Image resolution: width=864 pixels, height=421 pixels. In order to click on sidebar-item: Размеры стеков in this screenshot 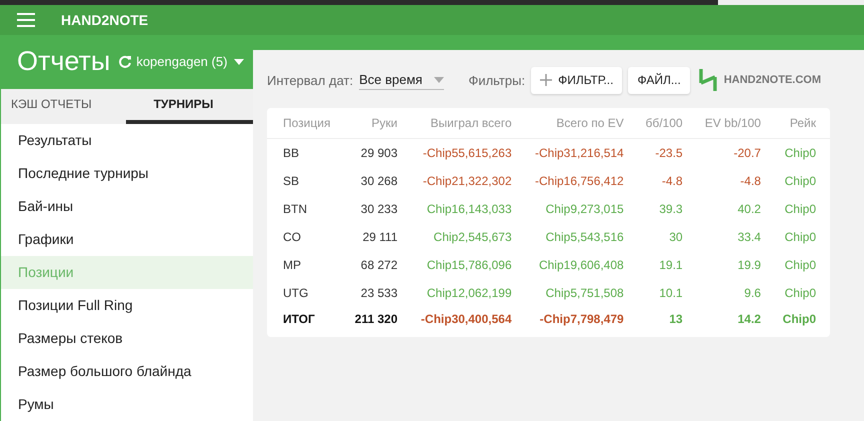, I will do `click(127, 338)`.